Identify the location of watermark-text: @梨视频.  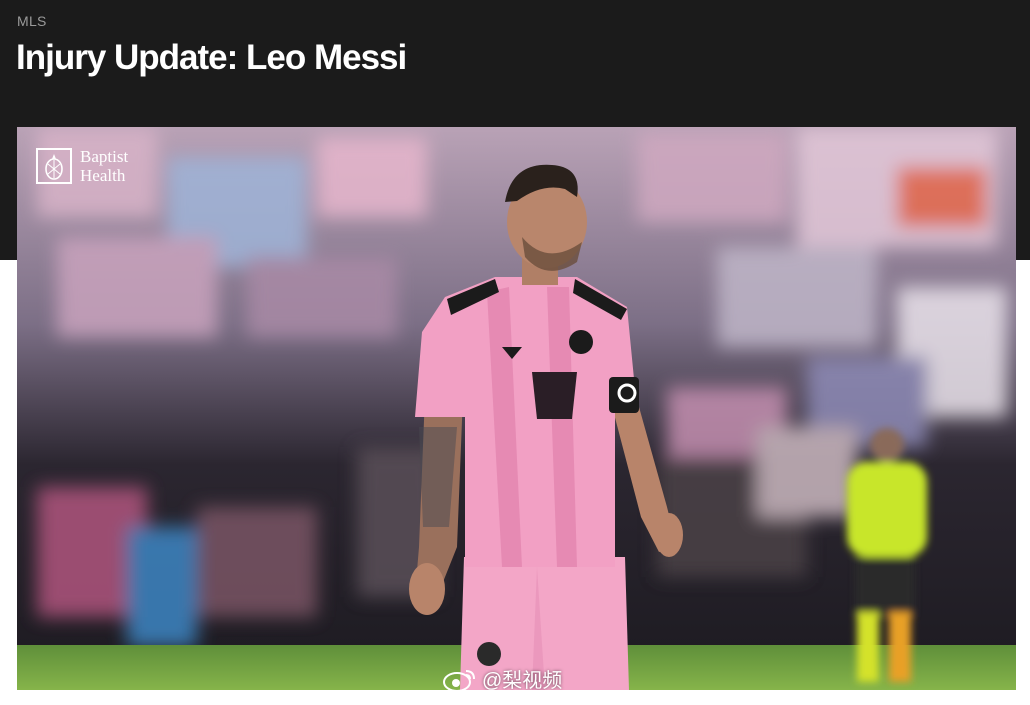
(522, 680).